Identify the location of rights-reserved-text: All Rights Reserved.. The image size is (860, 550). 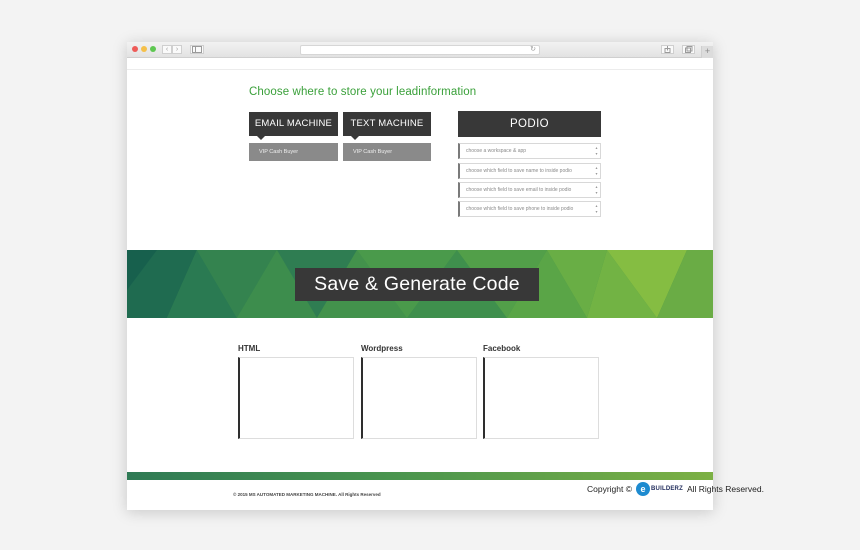
(725, 489).